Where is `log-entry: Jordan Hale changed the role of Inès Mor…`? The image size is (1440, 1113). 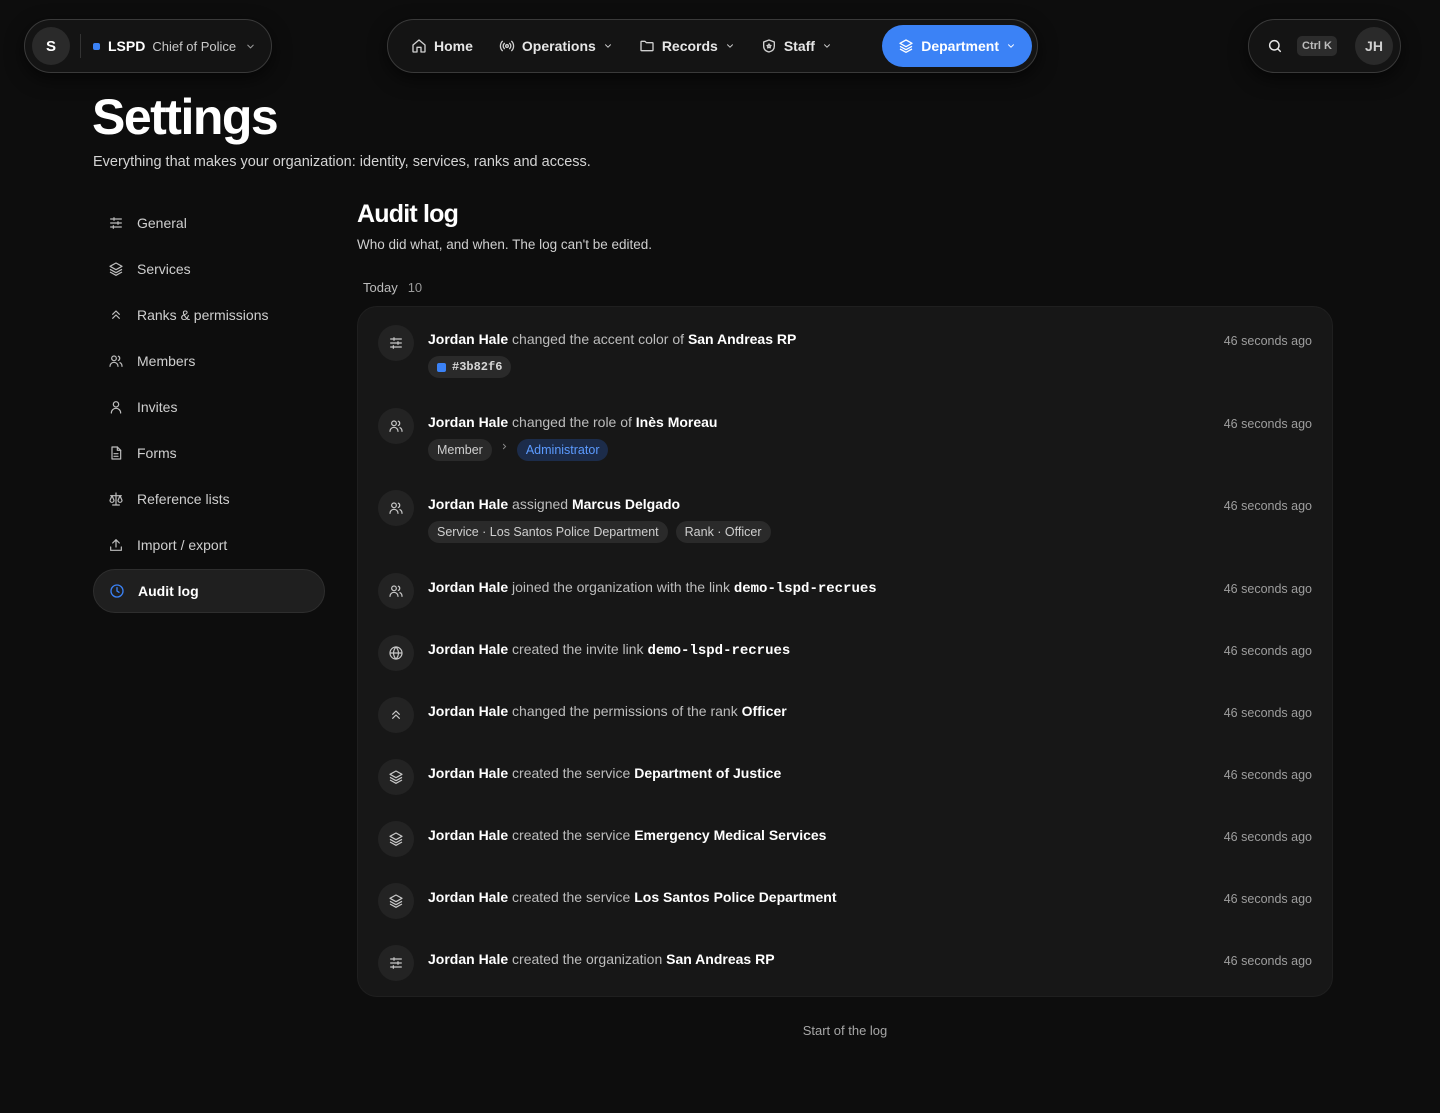 log-entry: Jordan Hale changed the role of Inès Mor… is located at coordinates (845, 434).